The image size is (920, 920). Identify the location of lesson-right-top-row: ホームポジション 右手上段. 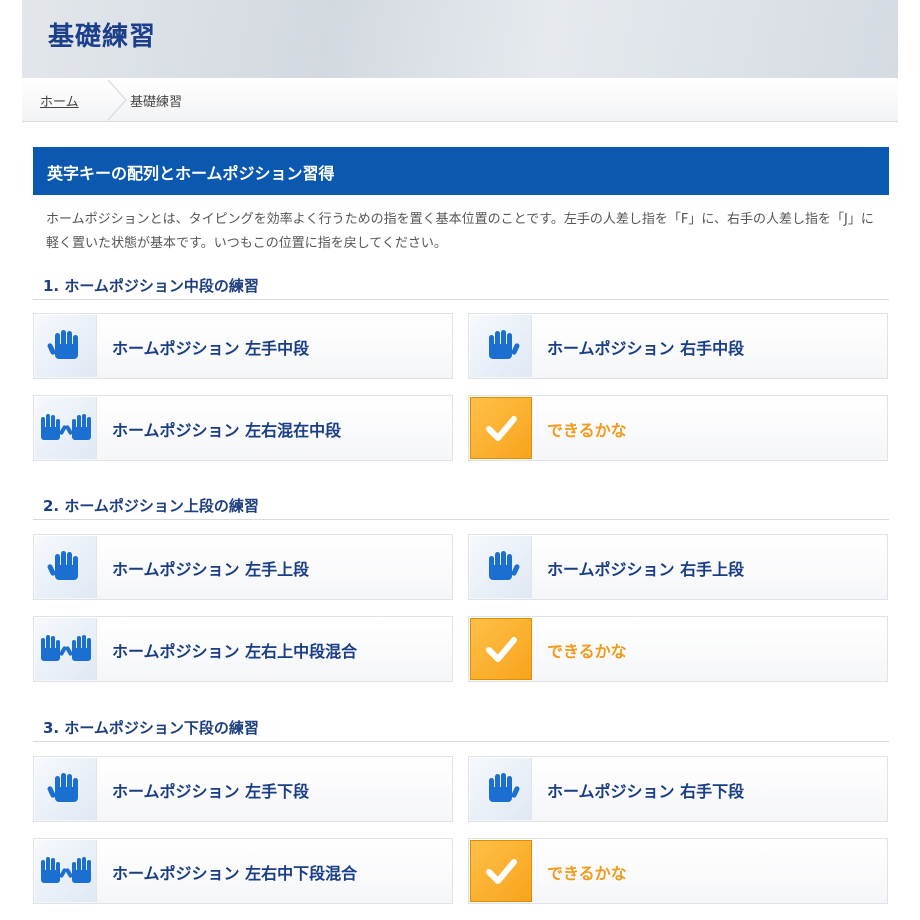
(678, 567).